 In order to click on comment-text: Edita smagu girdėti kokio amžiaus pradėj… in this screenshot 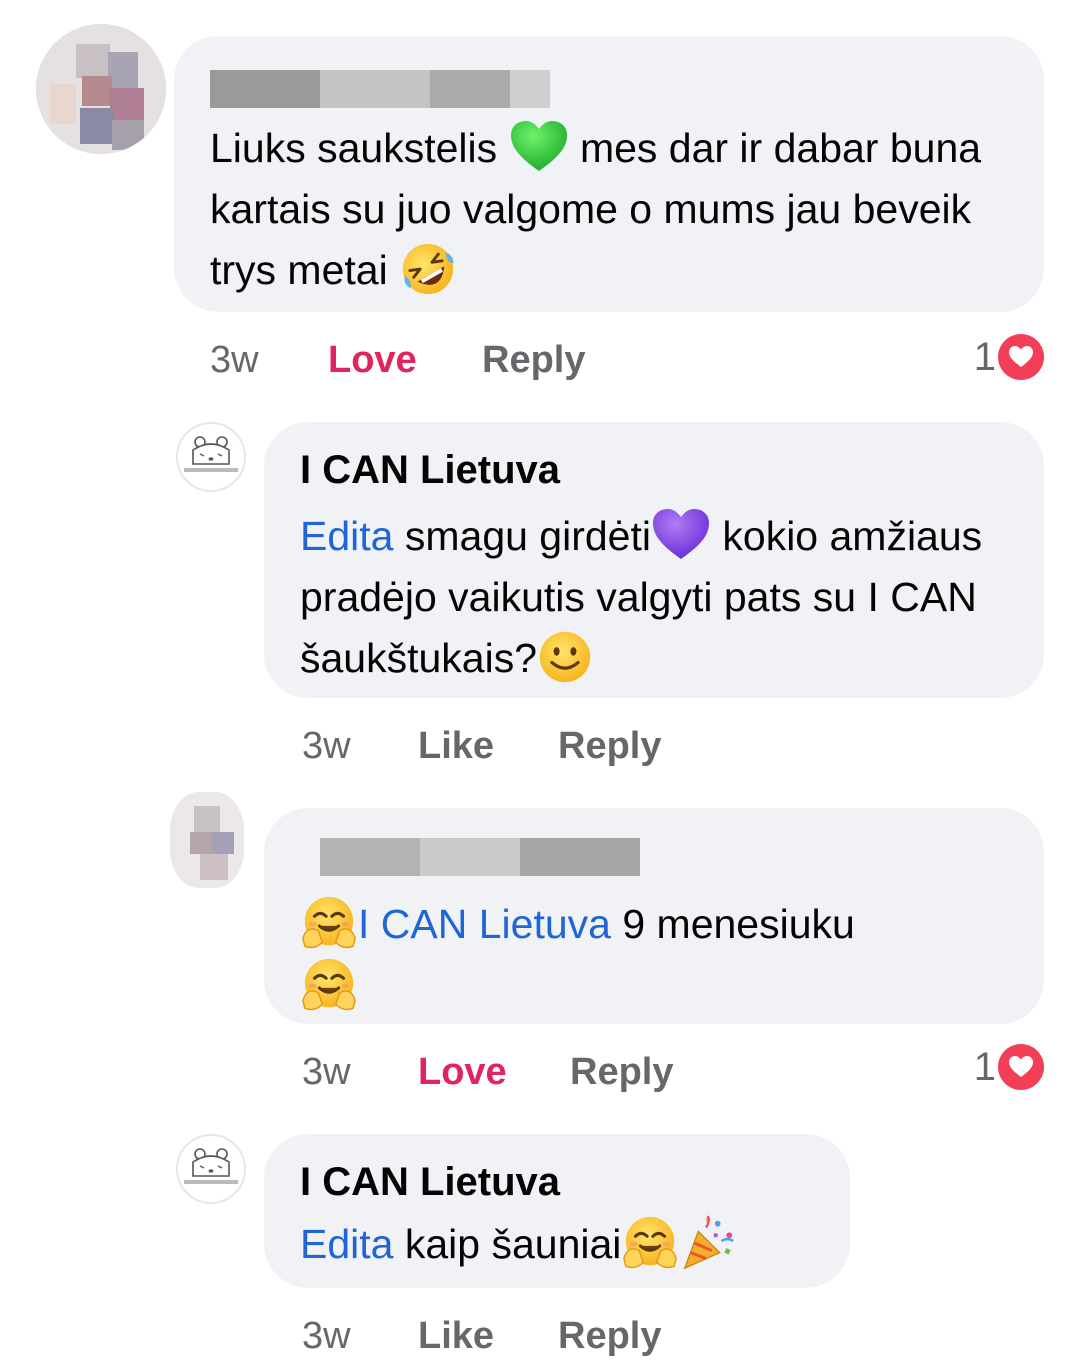, I will do `click(655, 597)`.